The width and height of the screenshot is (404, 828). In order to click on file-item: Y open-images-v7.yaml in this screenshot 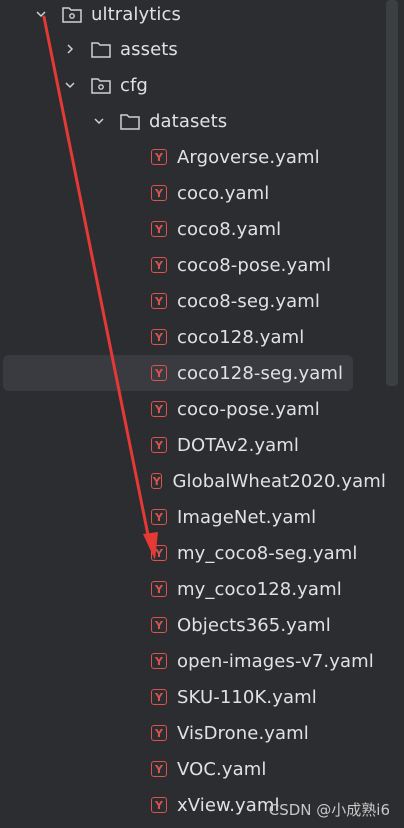, I will do `click(193, 661)`.